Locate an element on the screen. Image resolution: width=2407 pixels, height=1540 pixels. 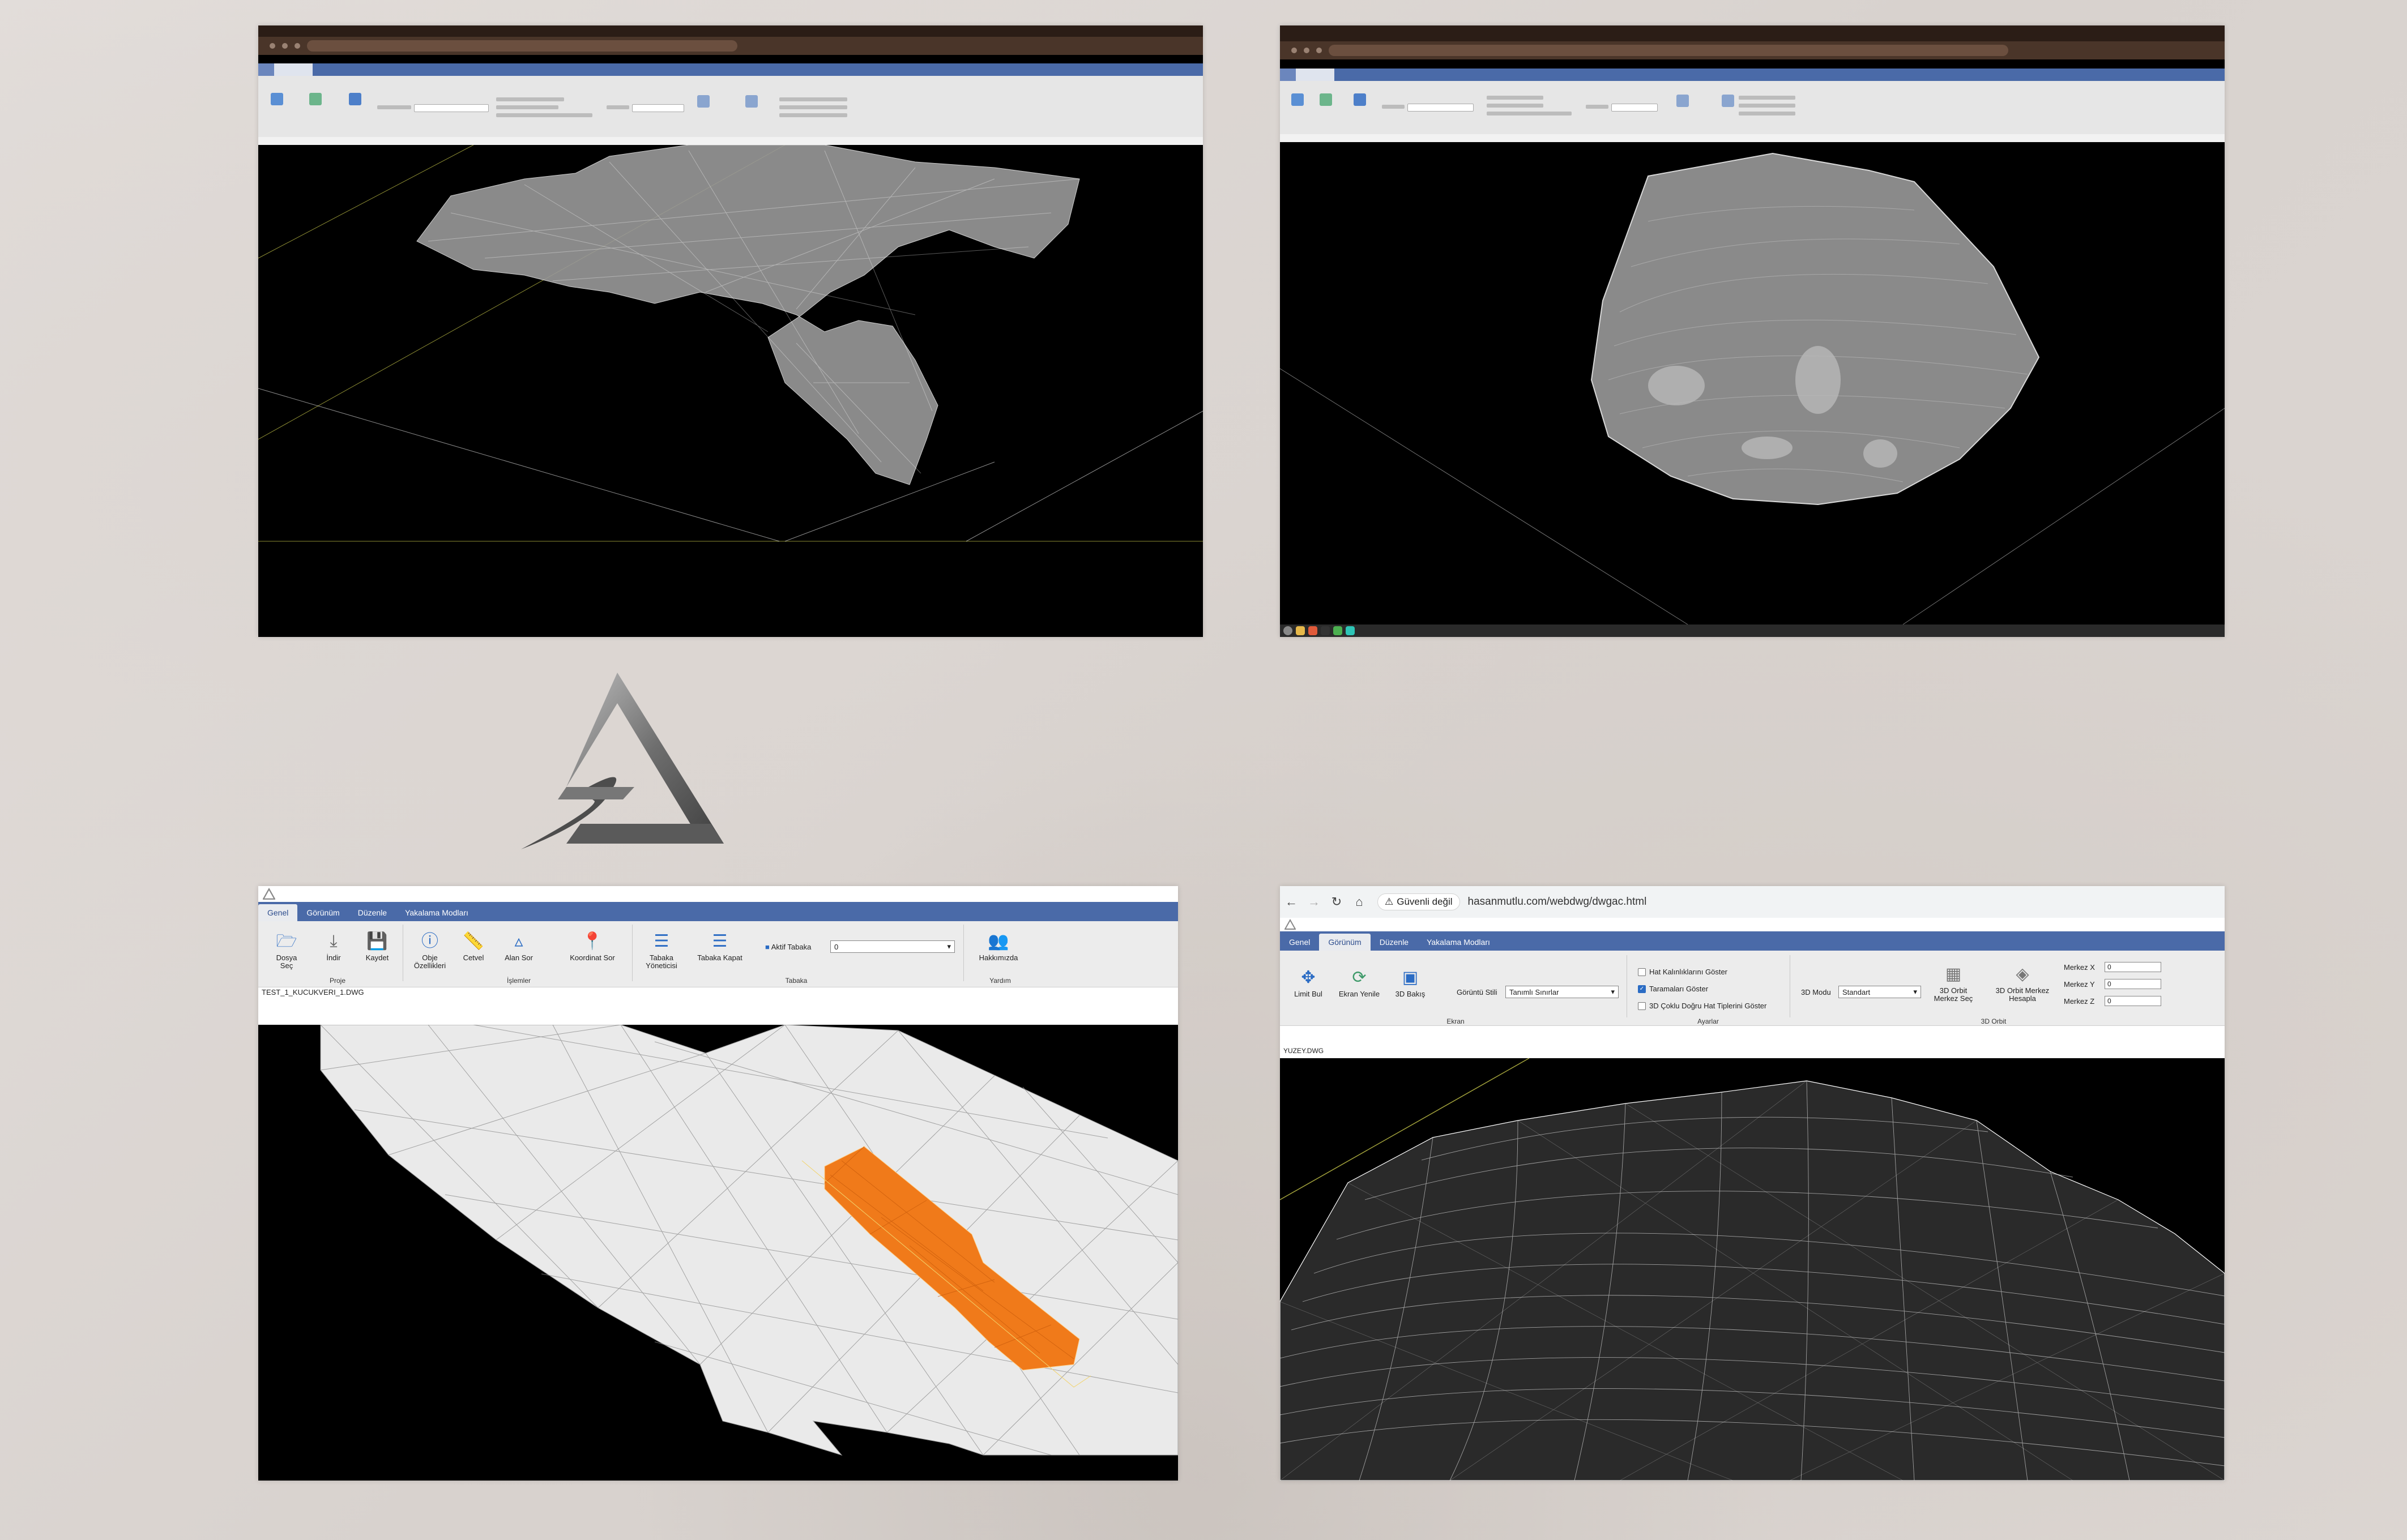
taramalari-goster-checkbox: ✓ Taramaları Göster is located at coordinates (1673, 989).